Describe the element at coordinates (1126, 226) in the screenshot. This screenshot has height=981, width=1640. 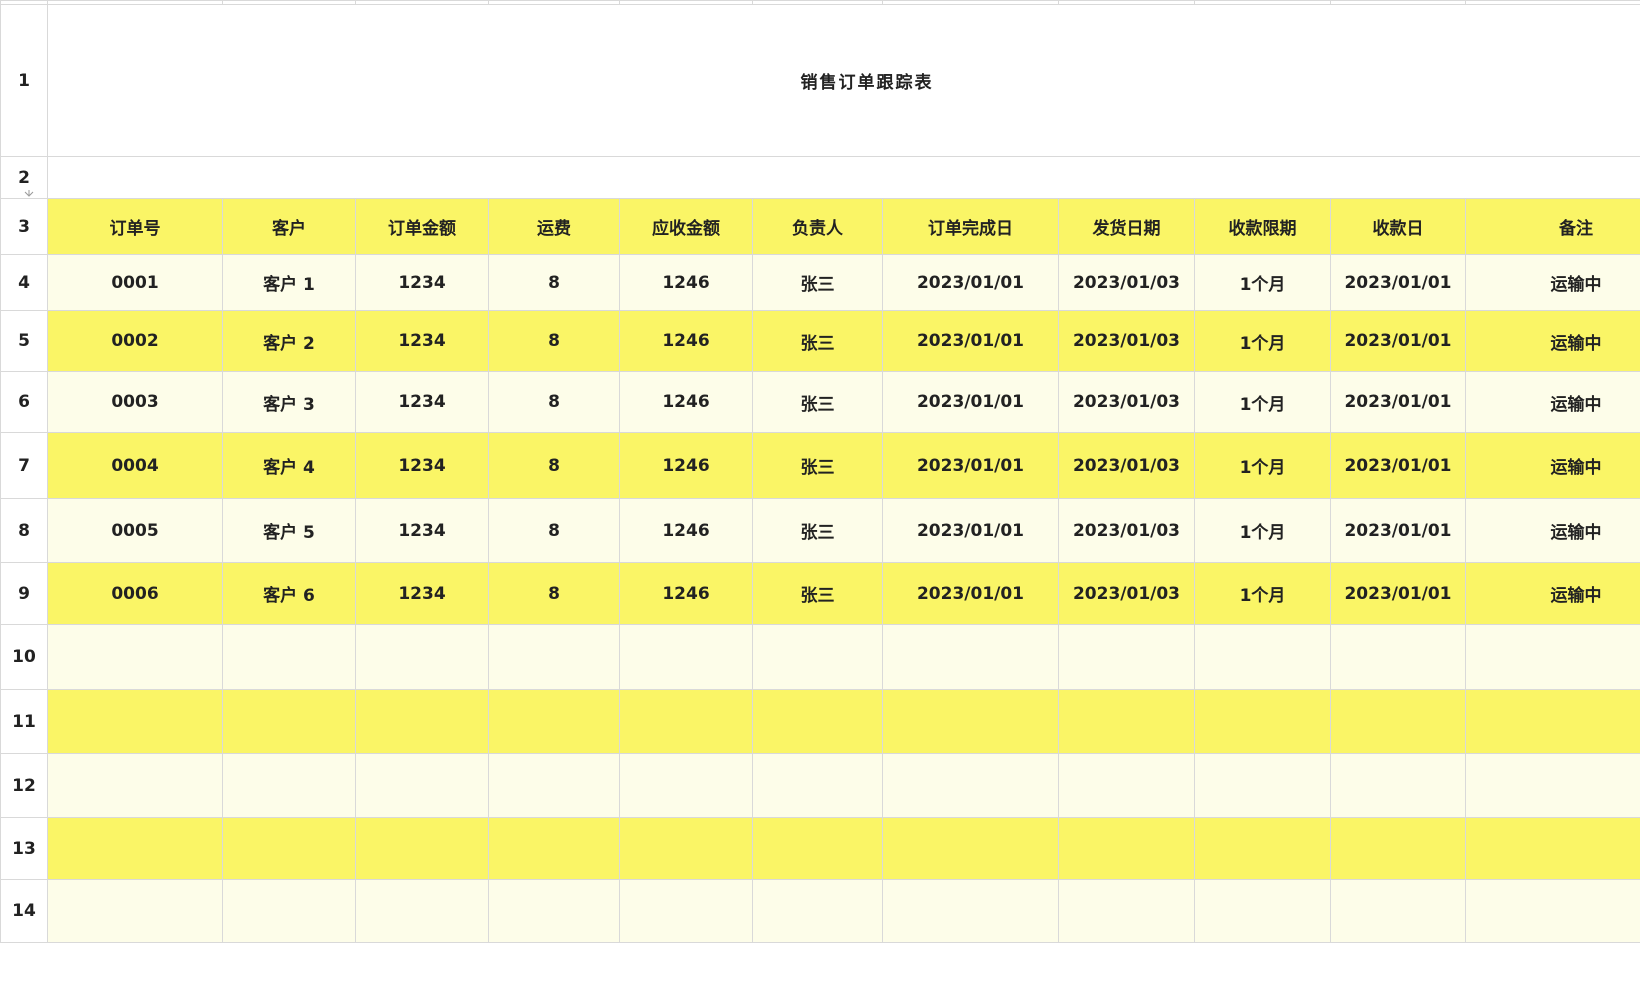
I see `column-header: 发货日期` at that location.